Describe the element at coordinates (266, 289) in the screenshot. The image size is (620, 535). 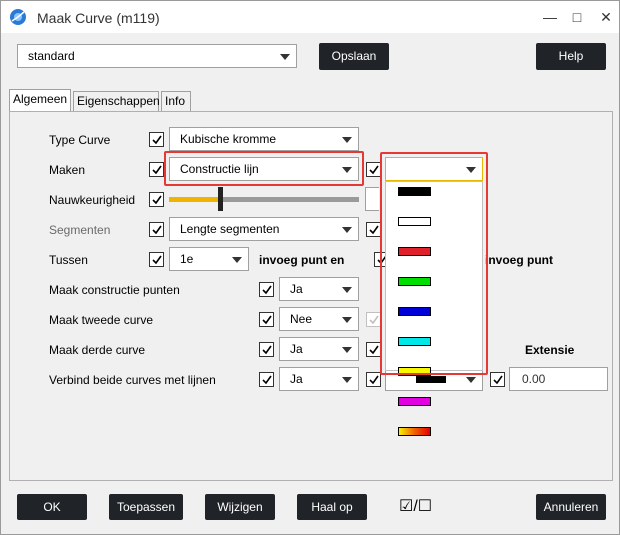
I see `constructie-punten-checkbox` at that location.